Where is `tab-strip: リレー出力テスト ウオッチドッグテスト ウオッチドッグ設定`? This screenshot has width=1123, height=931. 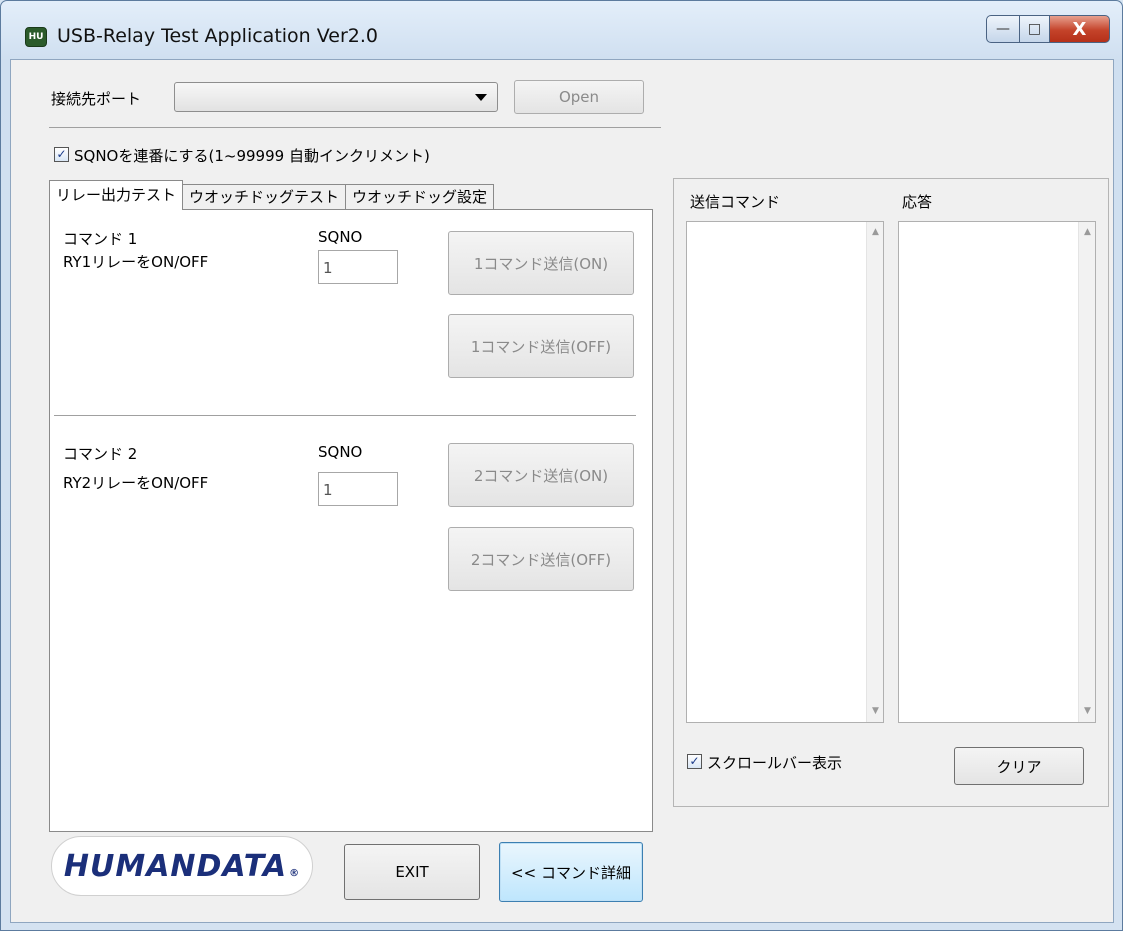 tab-strip: リレー出力テスト ウオッチドッグテスト ウオッチドッグ設定 is located at coordinates (272, 195).